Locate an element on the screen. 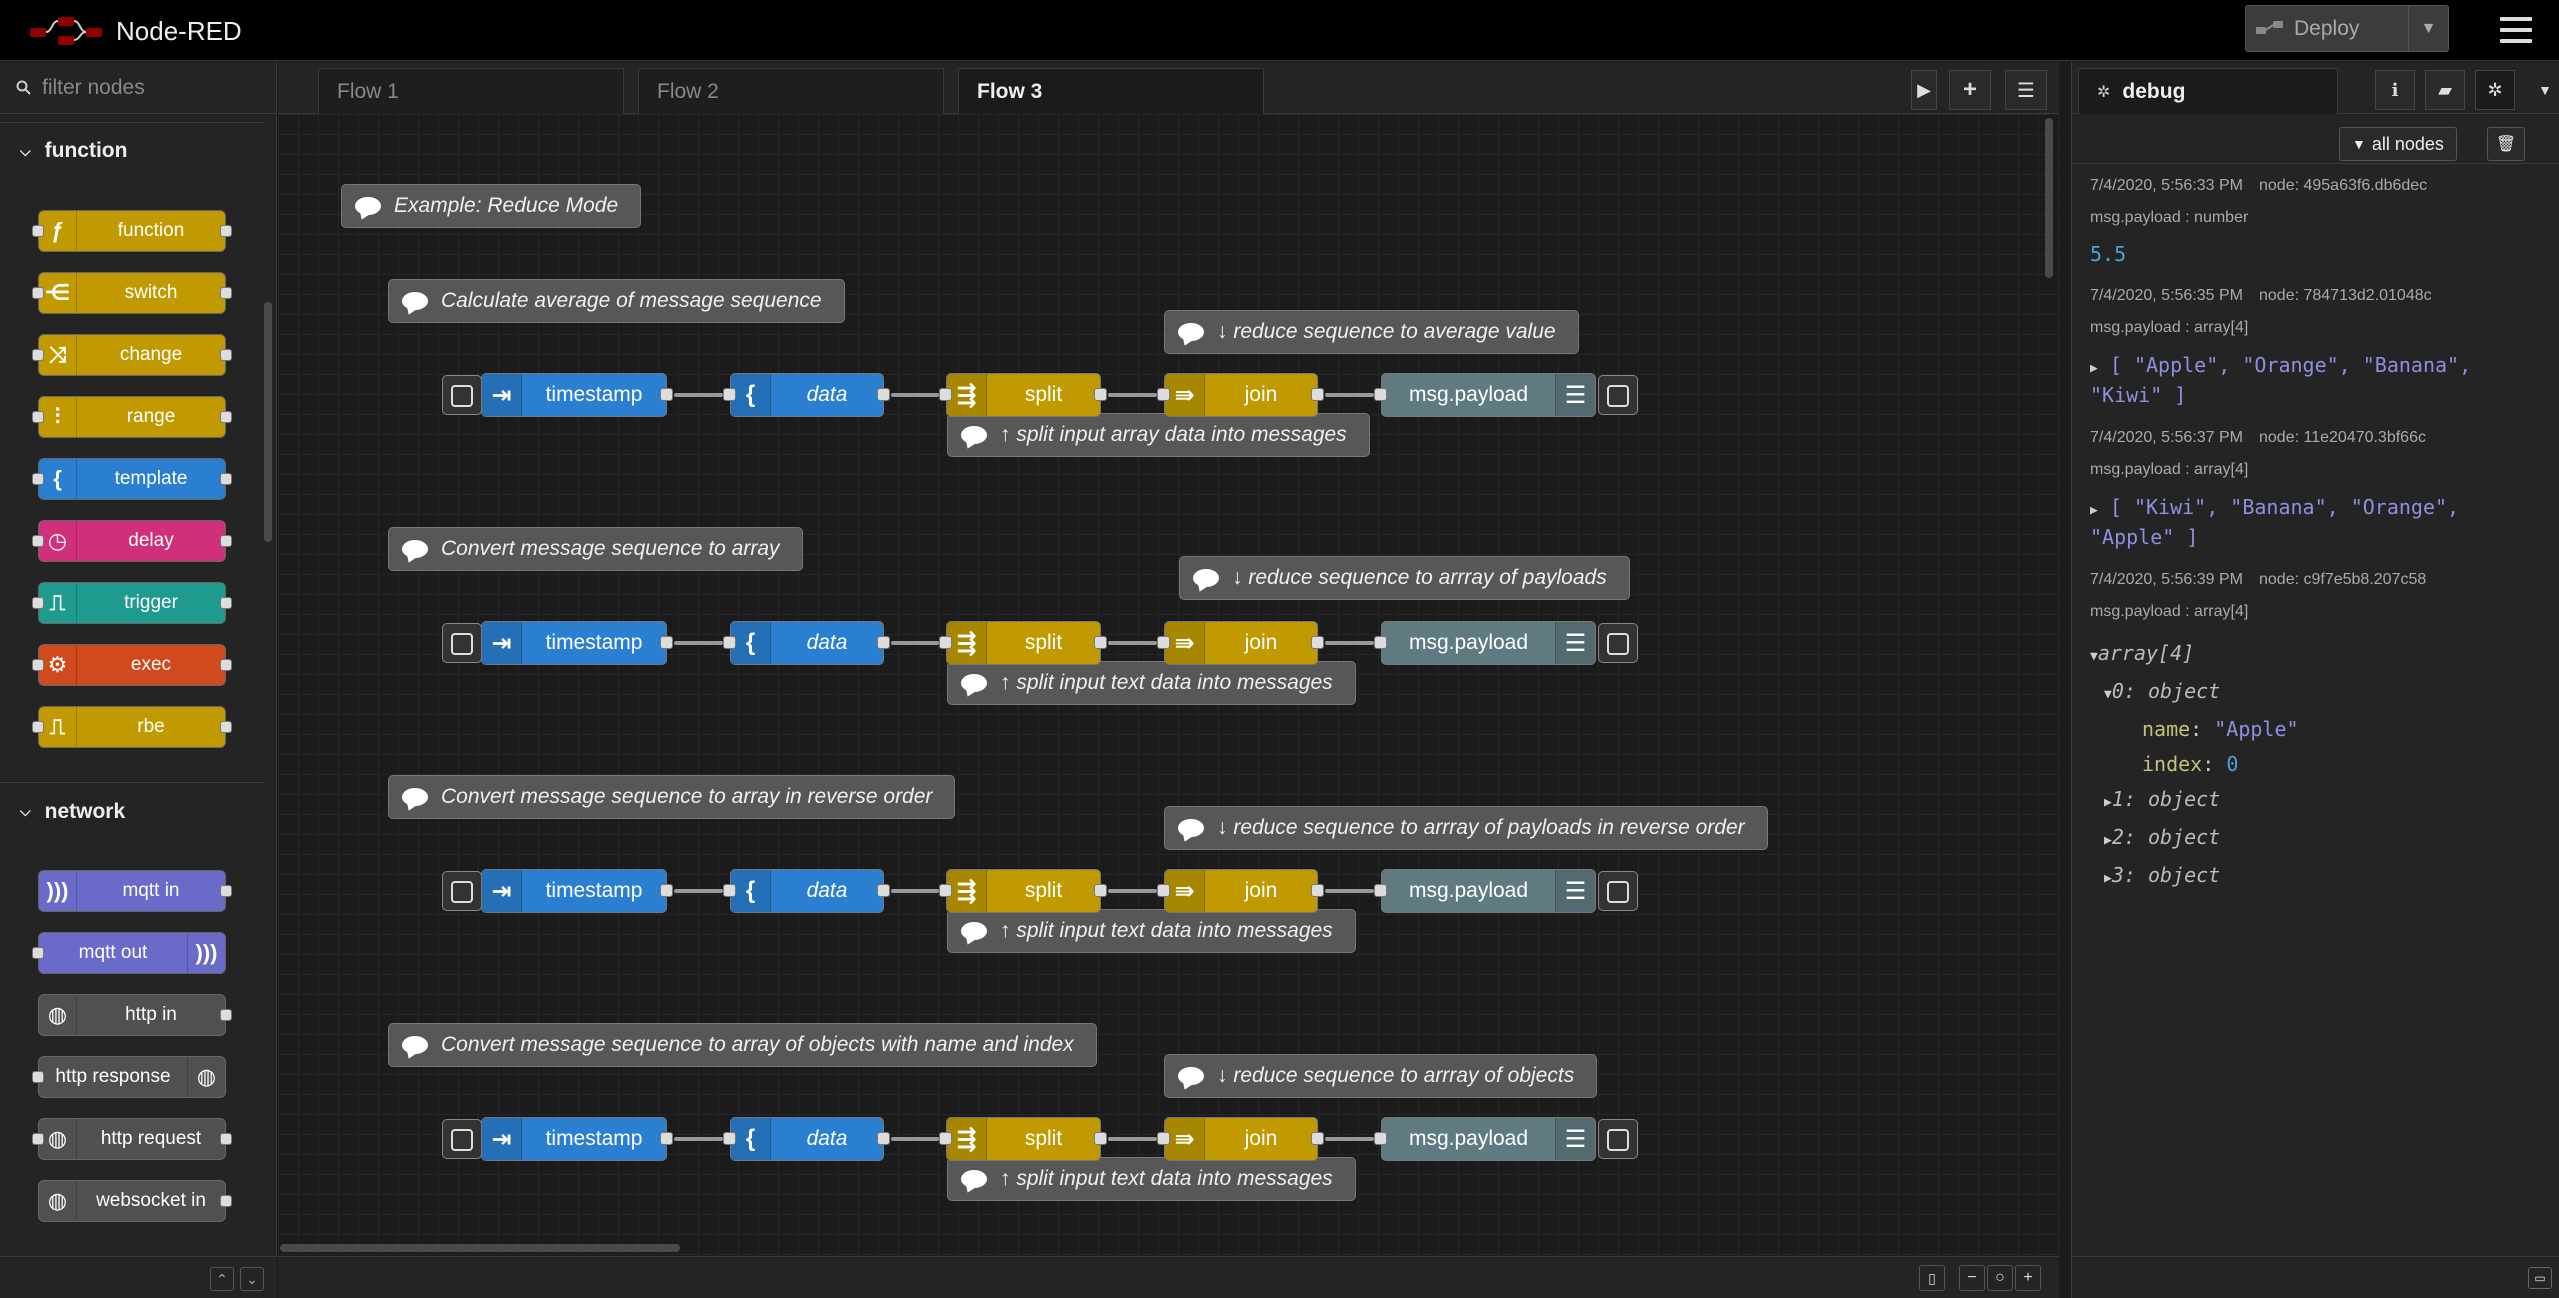 The height and width of the screenshot is (1298, 2559). tree-root: ▼array[4] is located at coordinates (2324, 655).